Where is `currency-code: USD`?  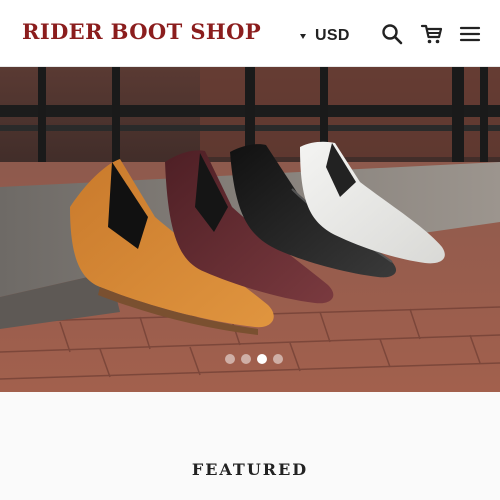 currency-code: USD is located at coordinates (332, 35).